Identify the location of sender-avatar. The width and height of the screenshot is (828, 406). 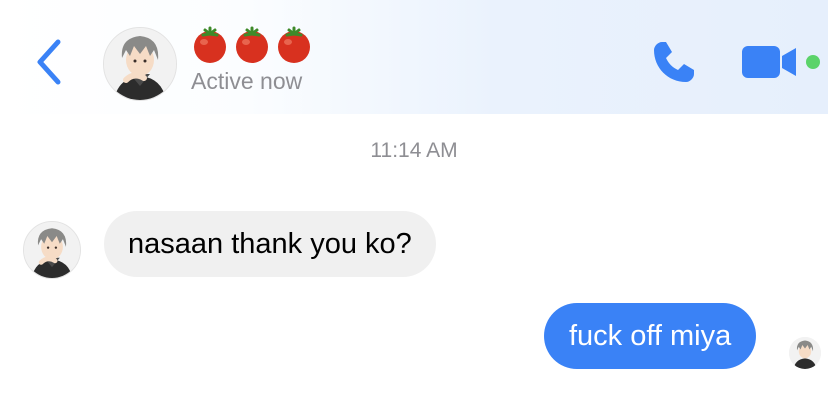
(52, 250).